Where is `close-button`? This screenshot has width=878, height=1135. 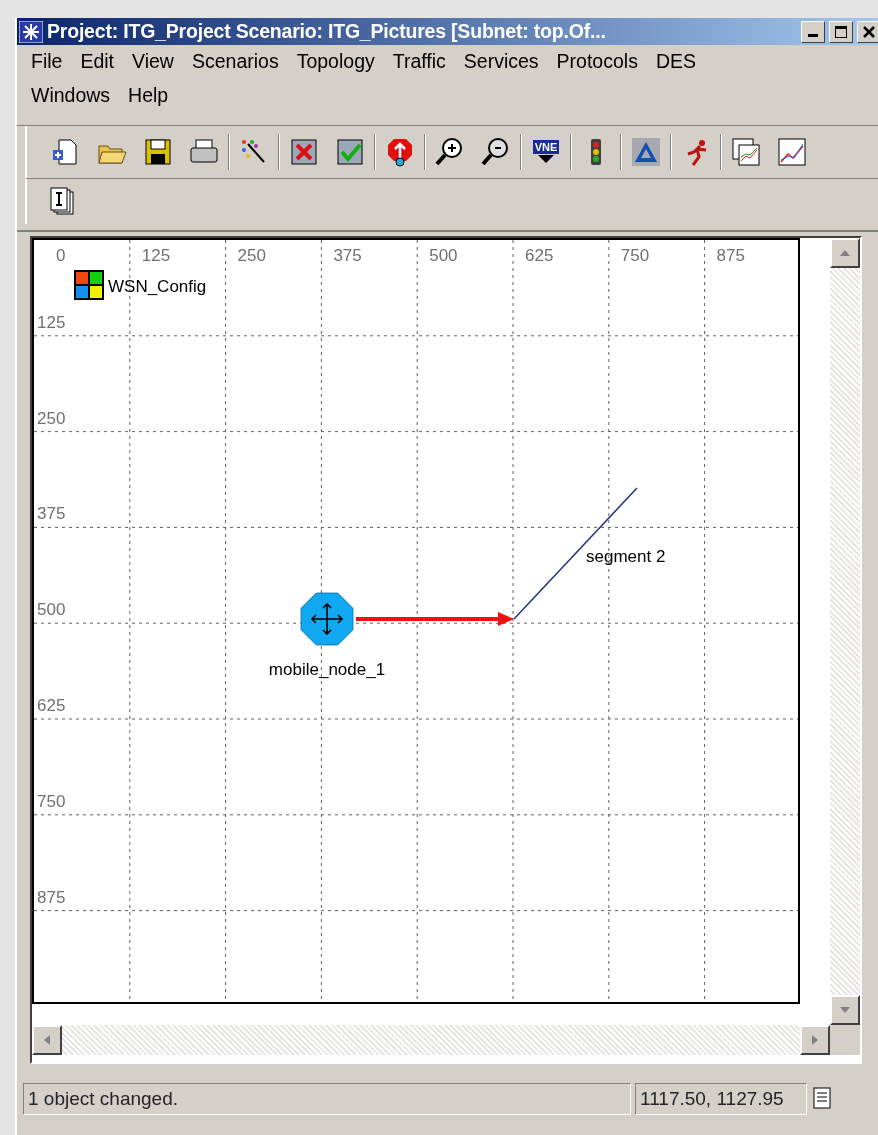 close-button is located at coordinates (867, 31).